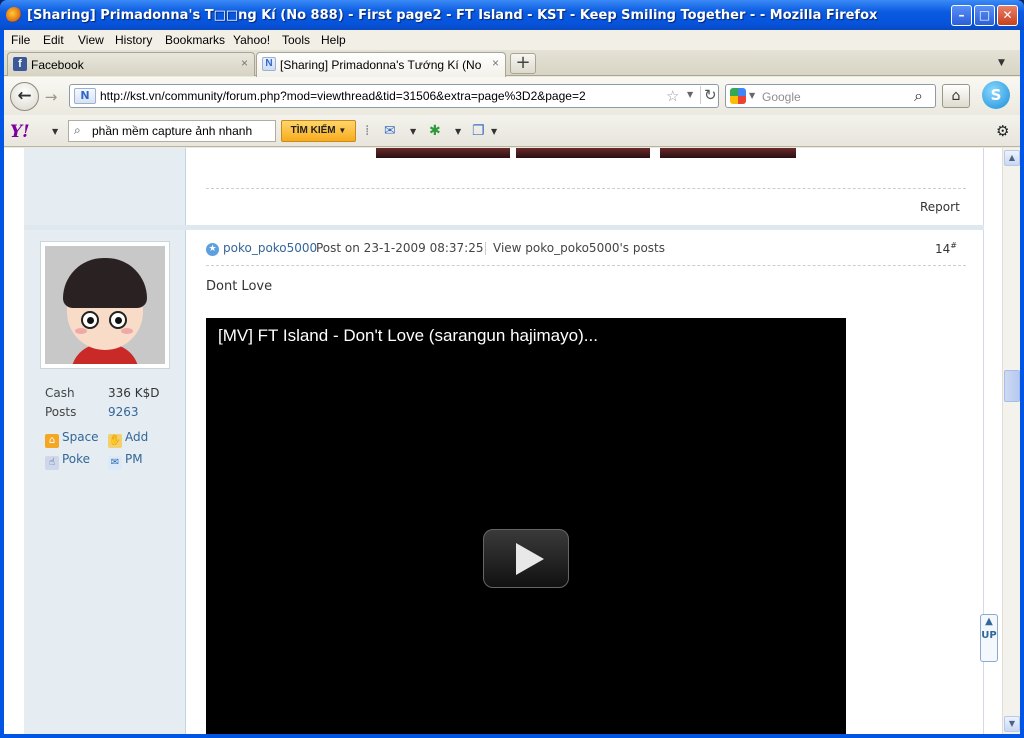 The height and width of the screenshot is (738, 1024). Describe the element at coordinates (133, 40) in the screenshot. I see `menu-history: History` at that location.